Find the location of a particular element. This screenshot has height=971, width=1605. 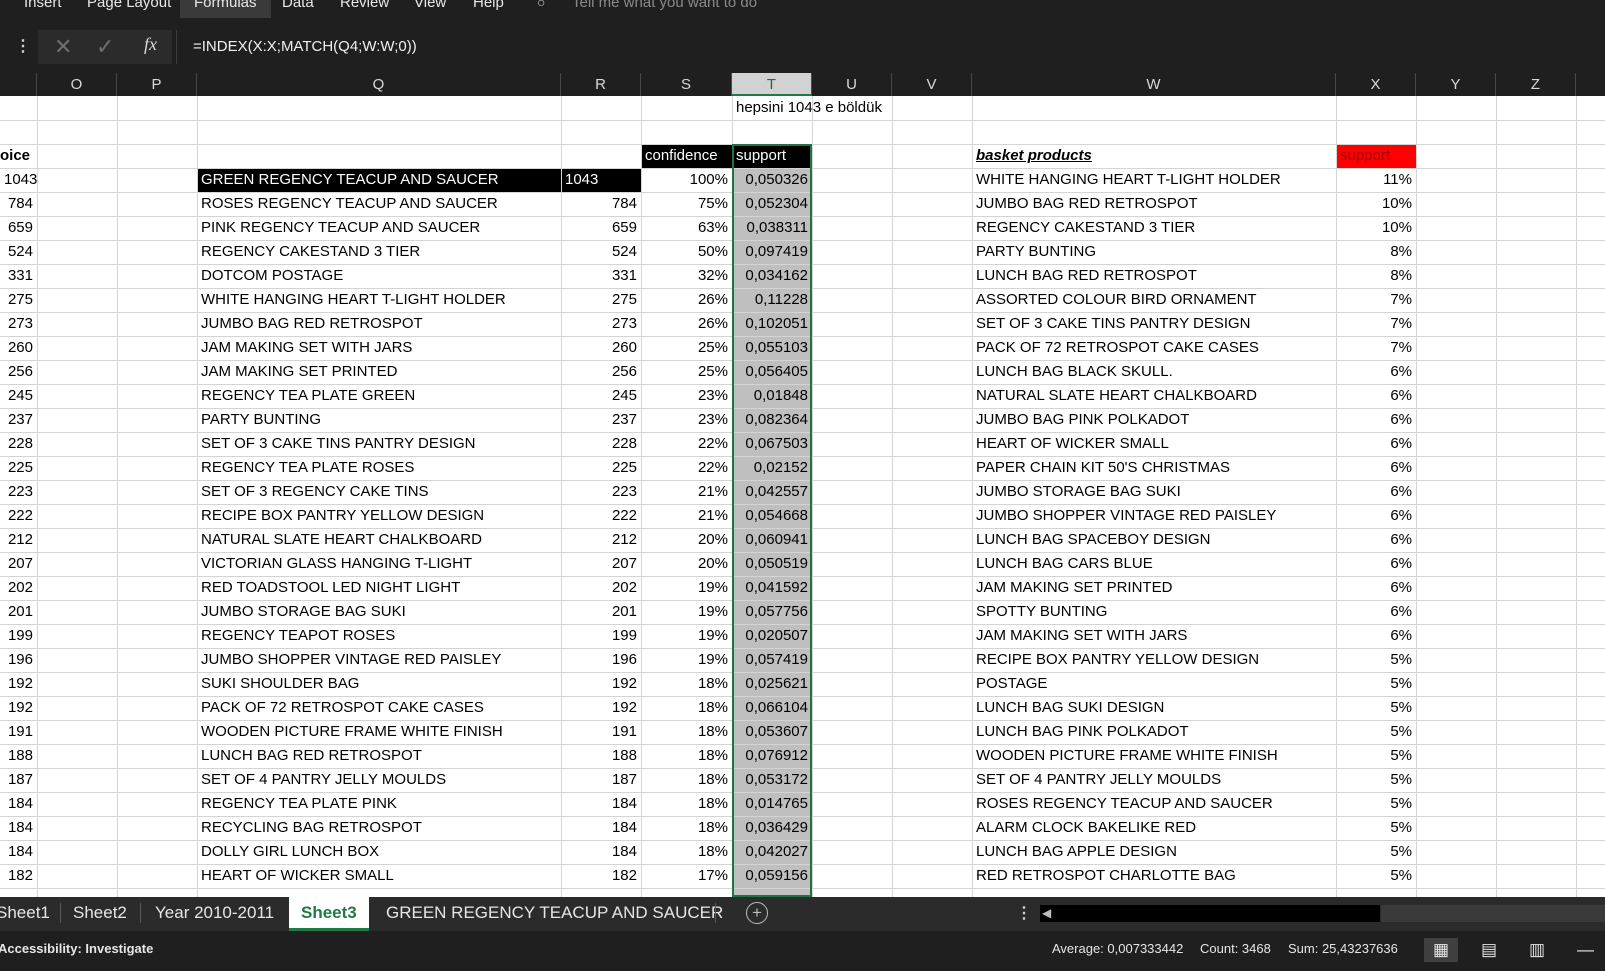

tab-help: Help is located at coordinates (488, 9).